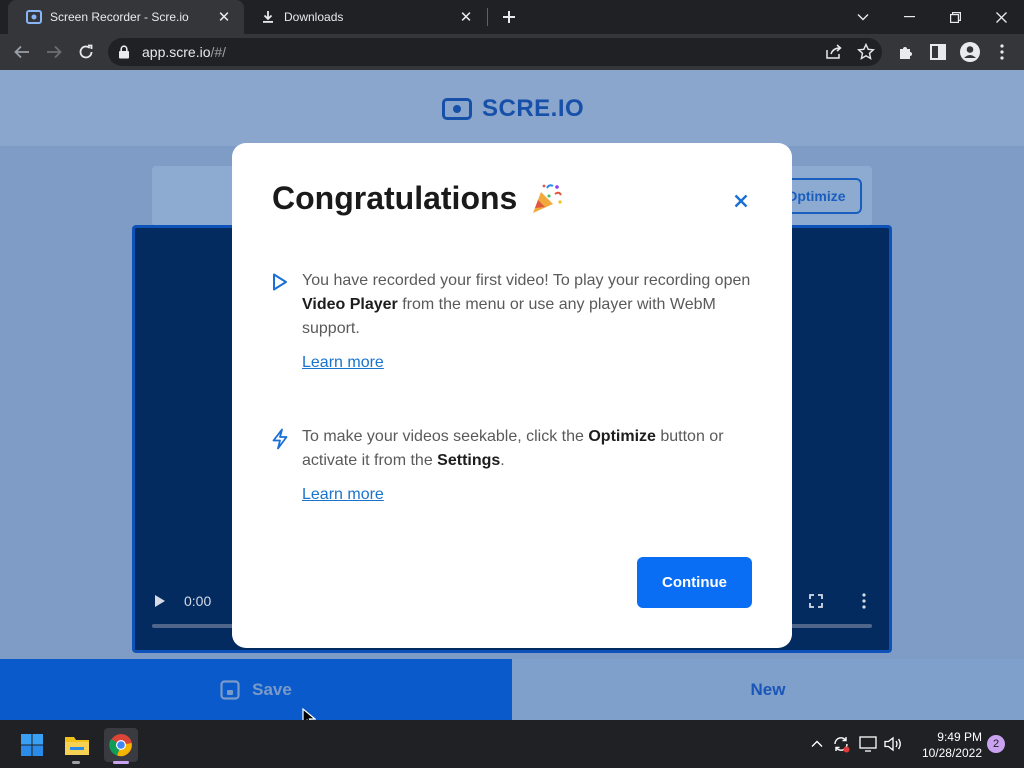 Image resolution: width=1024 pixels, height=768 pixels. I want to click on star-icon, so click(866, 51).